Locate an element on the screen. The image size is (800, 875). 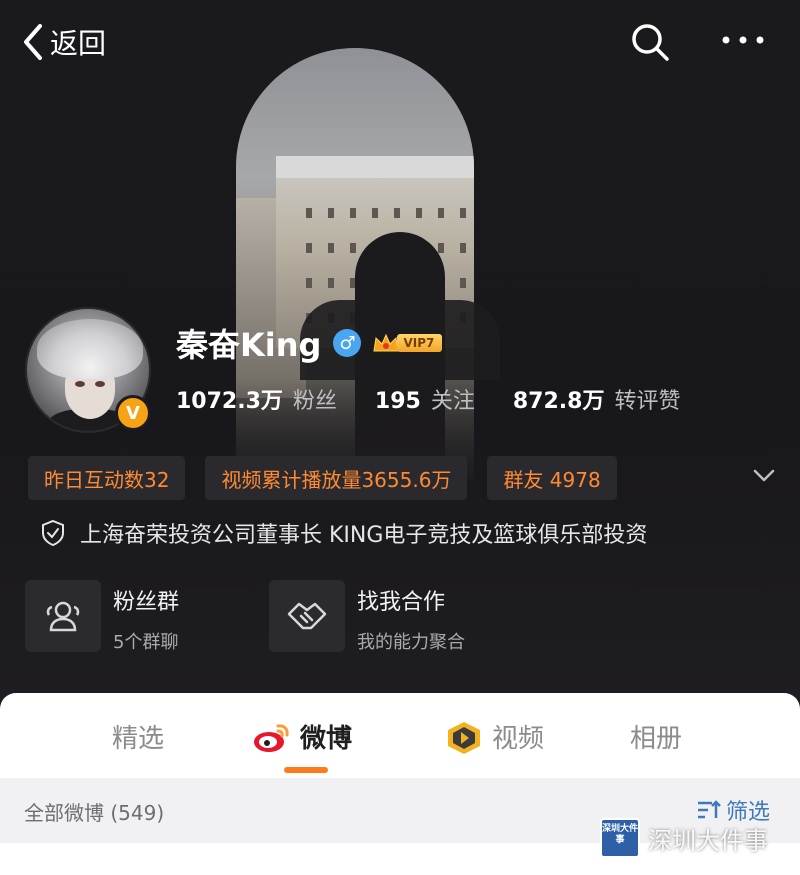
tab-weibo: 微博 is located at coordinates (302, 736).